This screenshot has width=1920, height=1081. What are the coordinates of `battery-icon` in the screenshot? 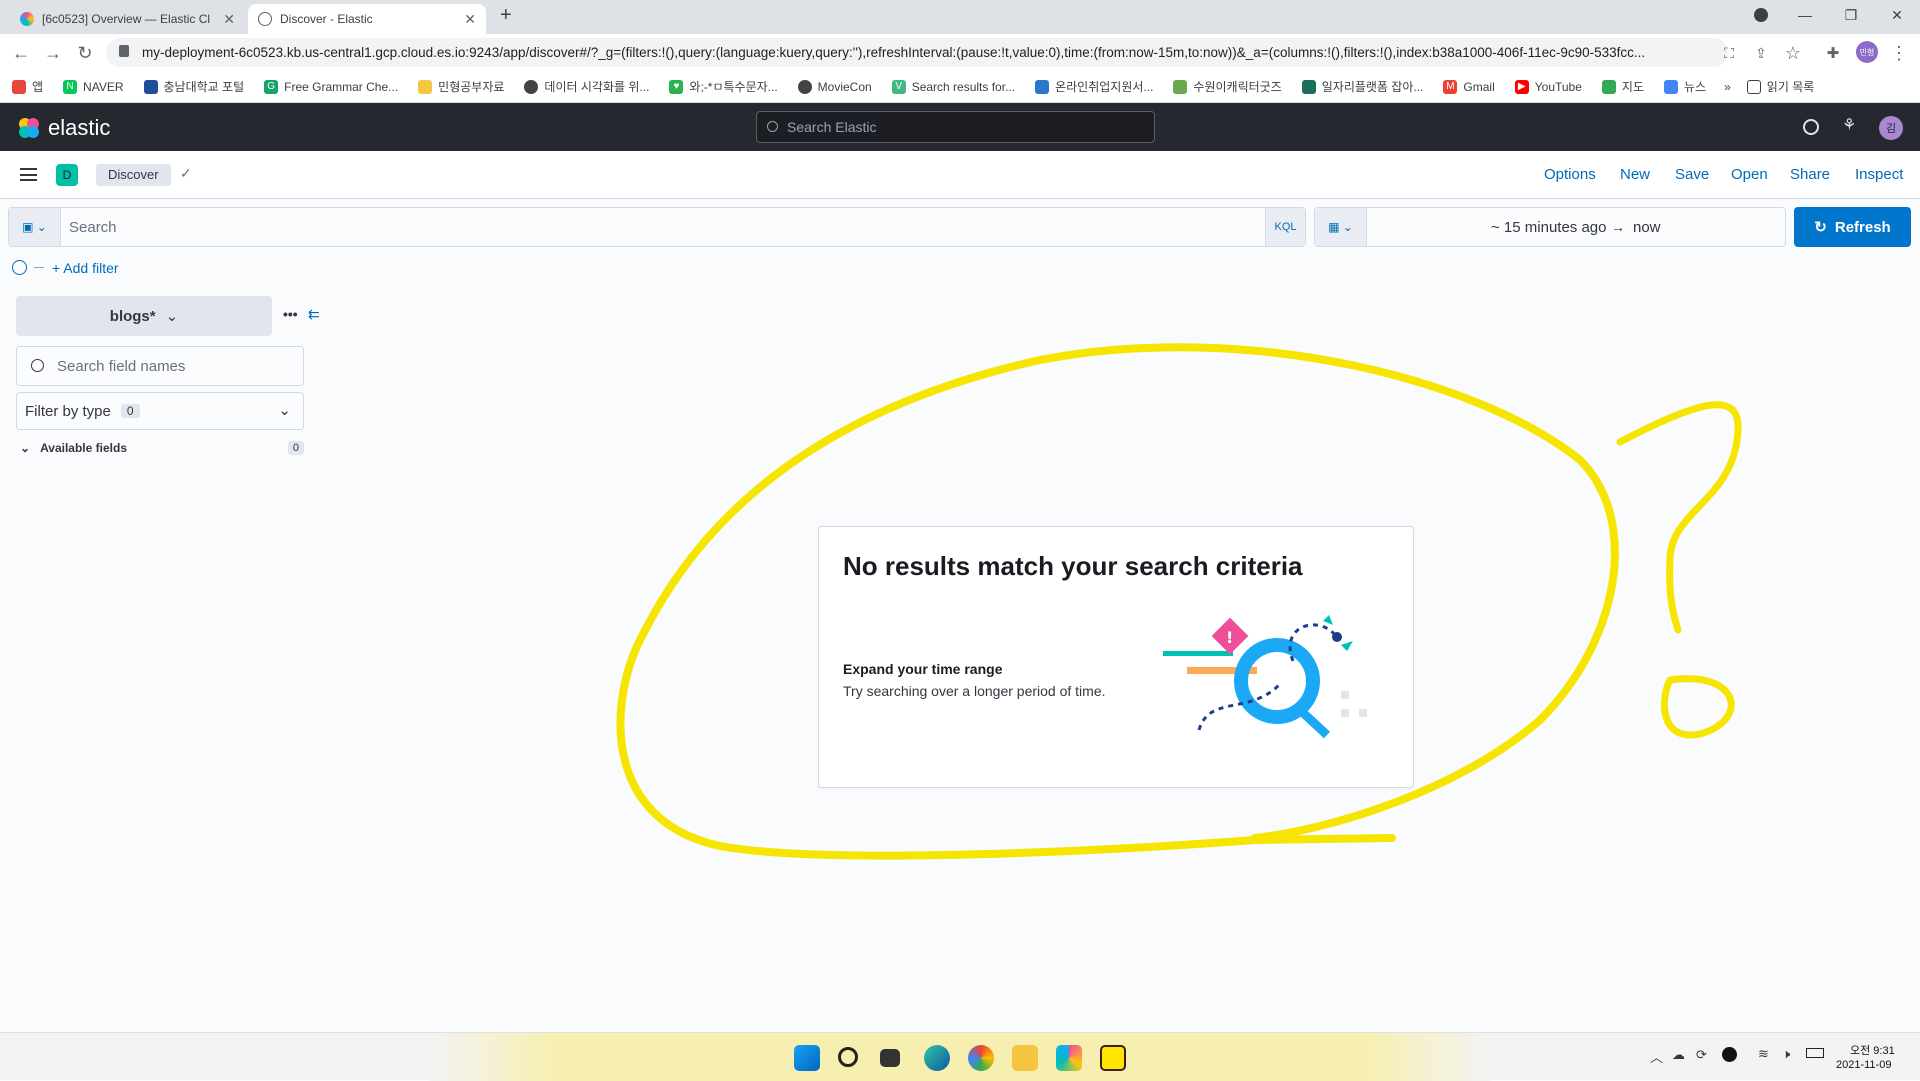 It's located at (1815, 1053).